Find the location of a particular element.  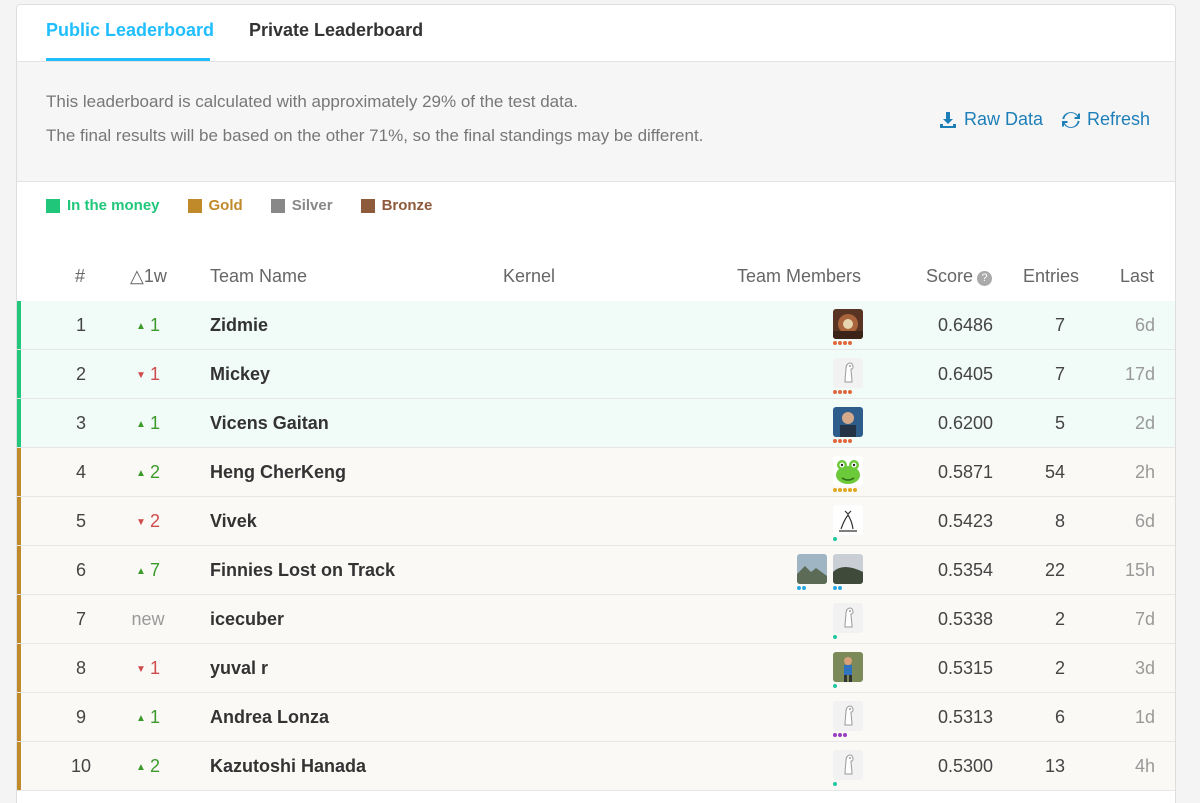

rank-cell: 1 is located at coordinates (80, 325).